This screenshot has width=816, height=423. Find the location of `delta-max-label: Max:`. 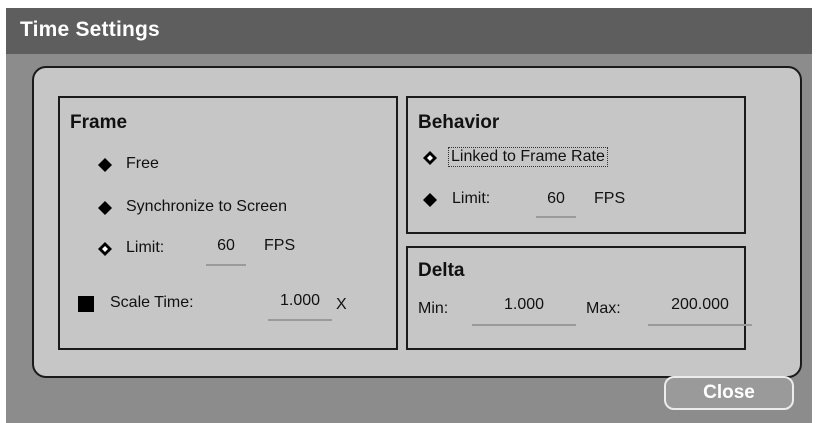

delta-max-label: Max: is located at coordinates (603, 308).